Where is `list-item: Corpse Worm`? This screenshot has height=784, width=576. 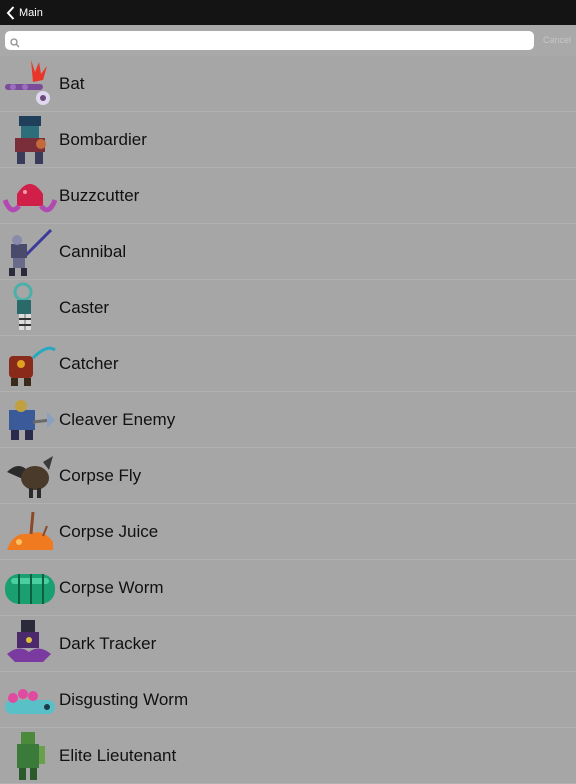
list-item: Corpse Worm is located at coordinates (288, 588).